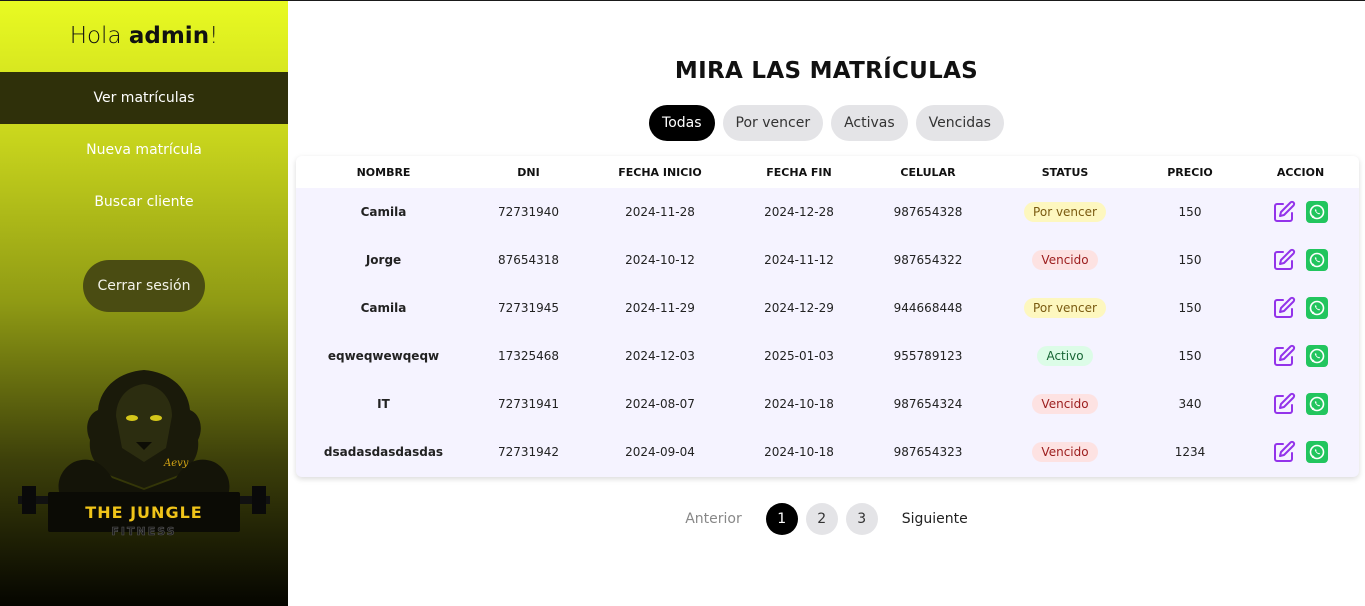 The image size is (1365, 606). What do you see at coordinates (528, 260) in the screenshot?
I see `dni-cell: 87654318` at bounding box center [528, 260].